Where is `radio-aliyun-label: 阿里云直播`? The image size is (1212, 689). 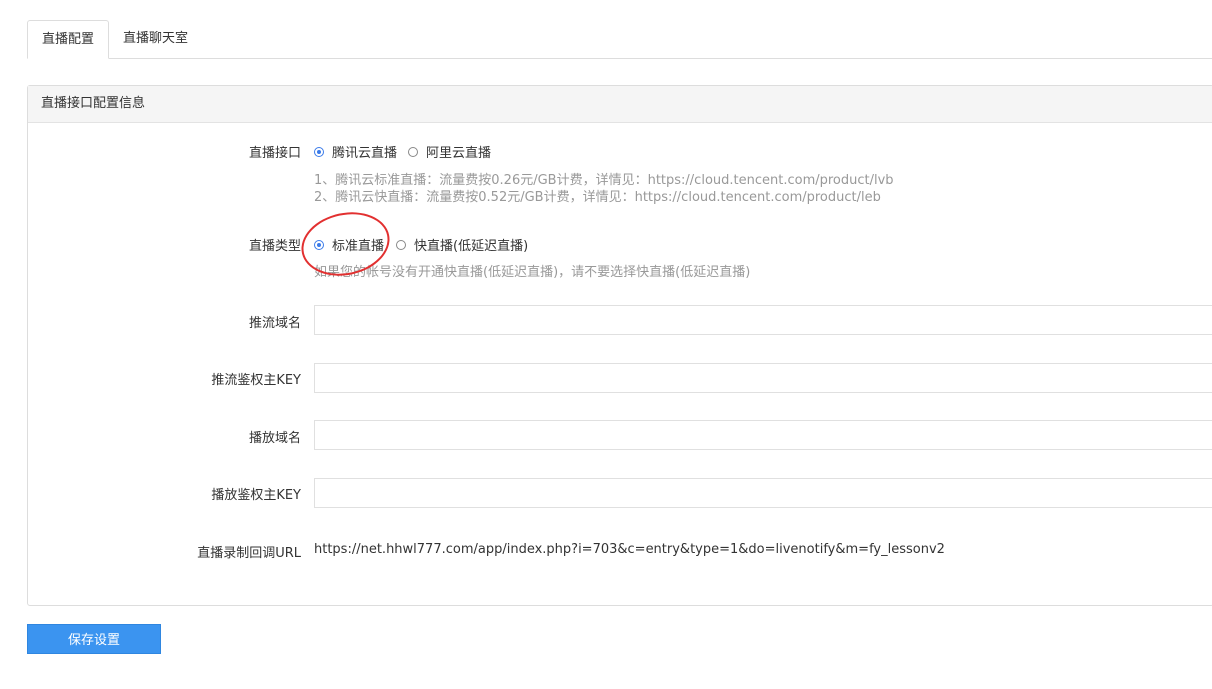 radio-aliyun-label: 阿里云直播 is located at coordinates (459, 153).